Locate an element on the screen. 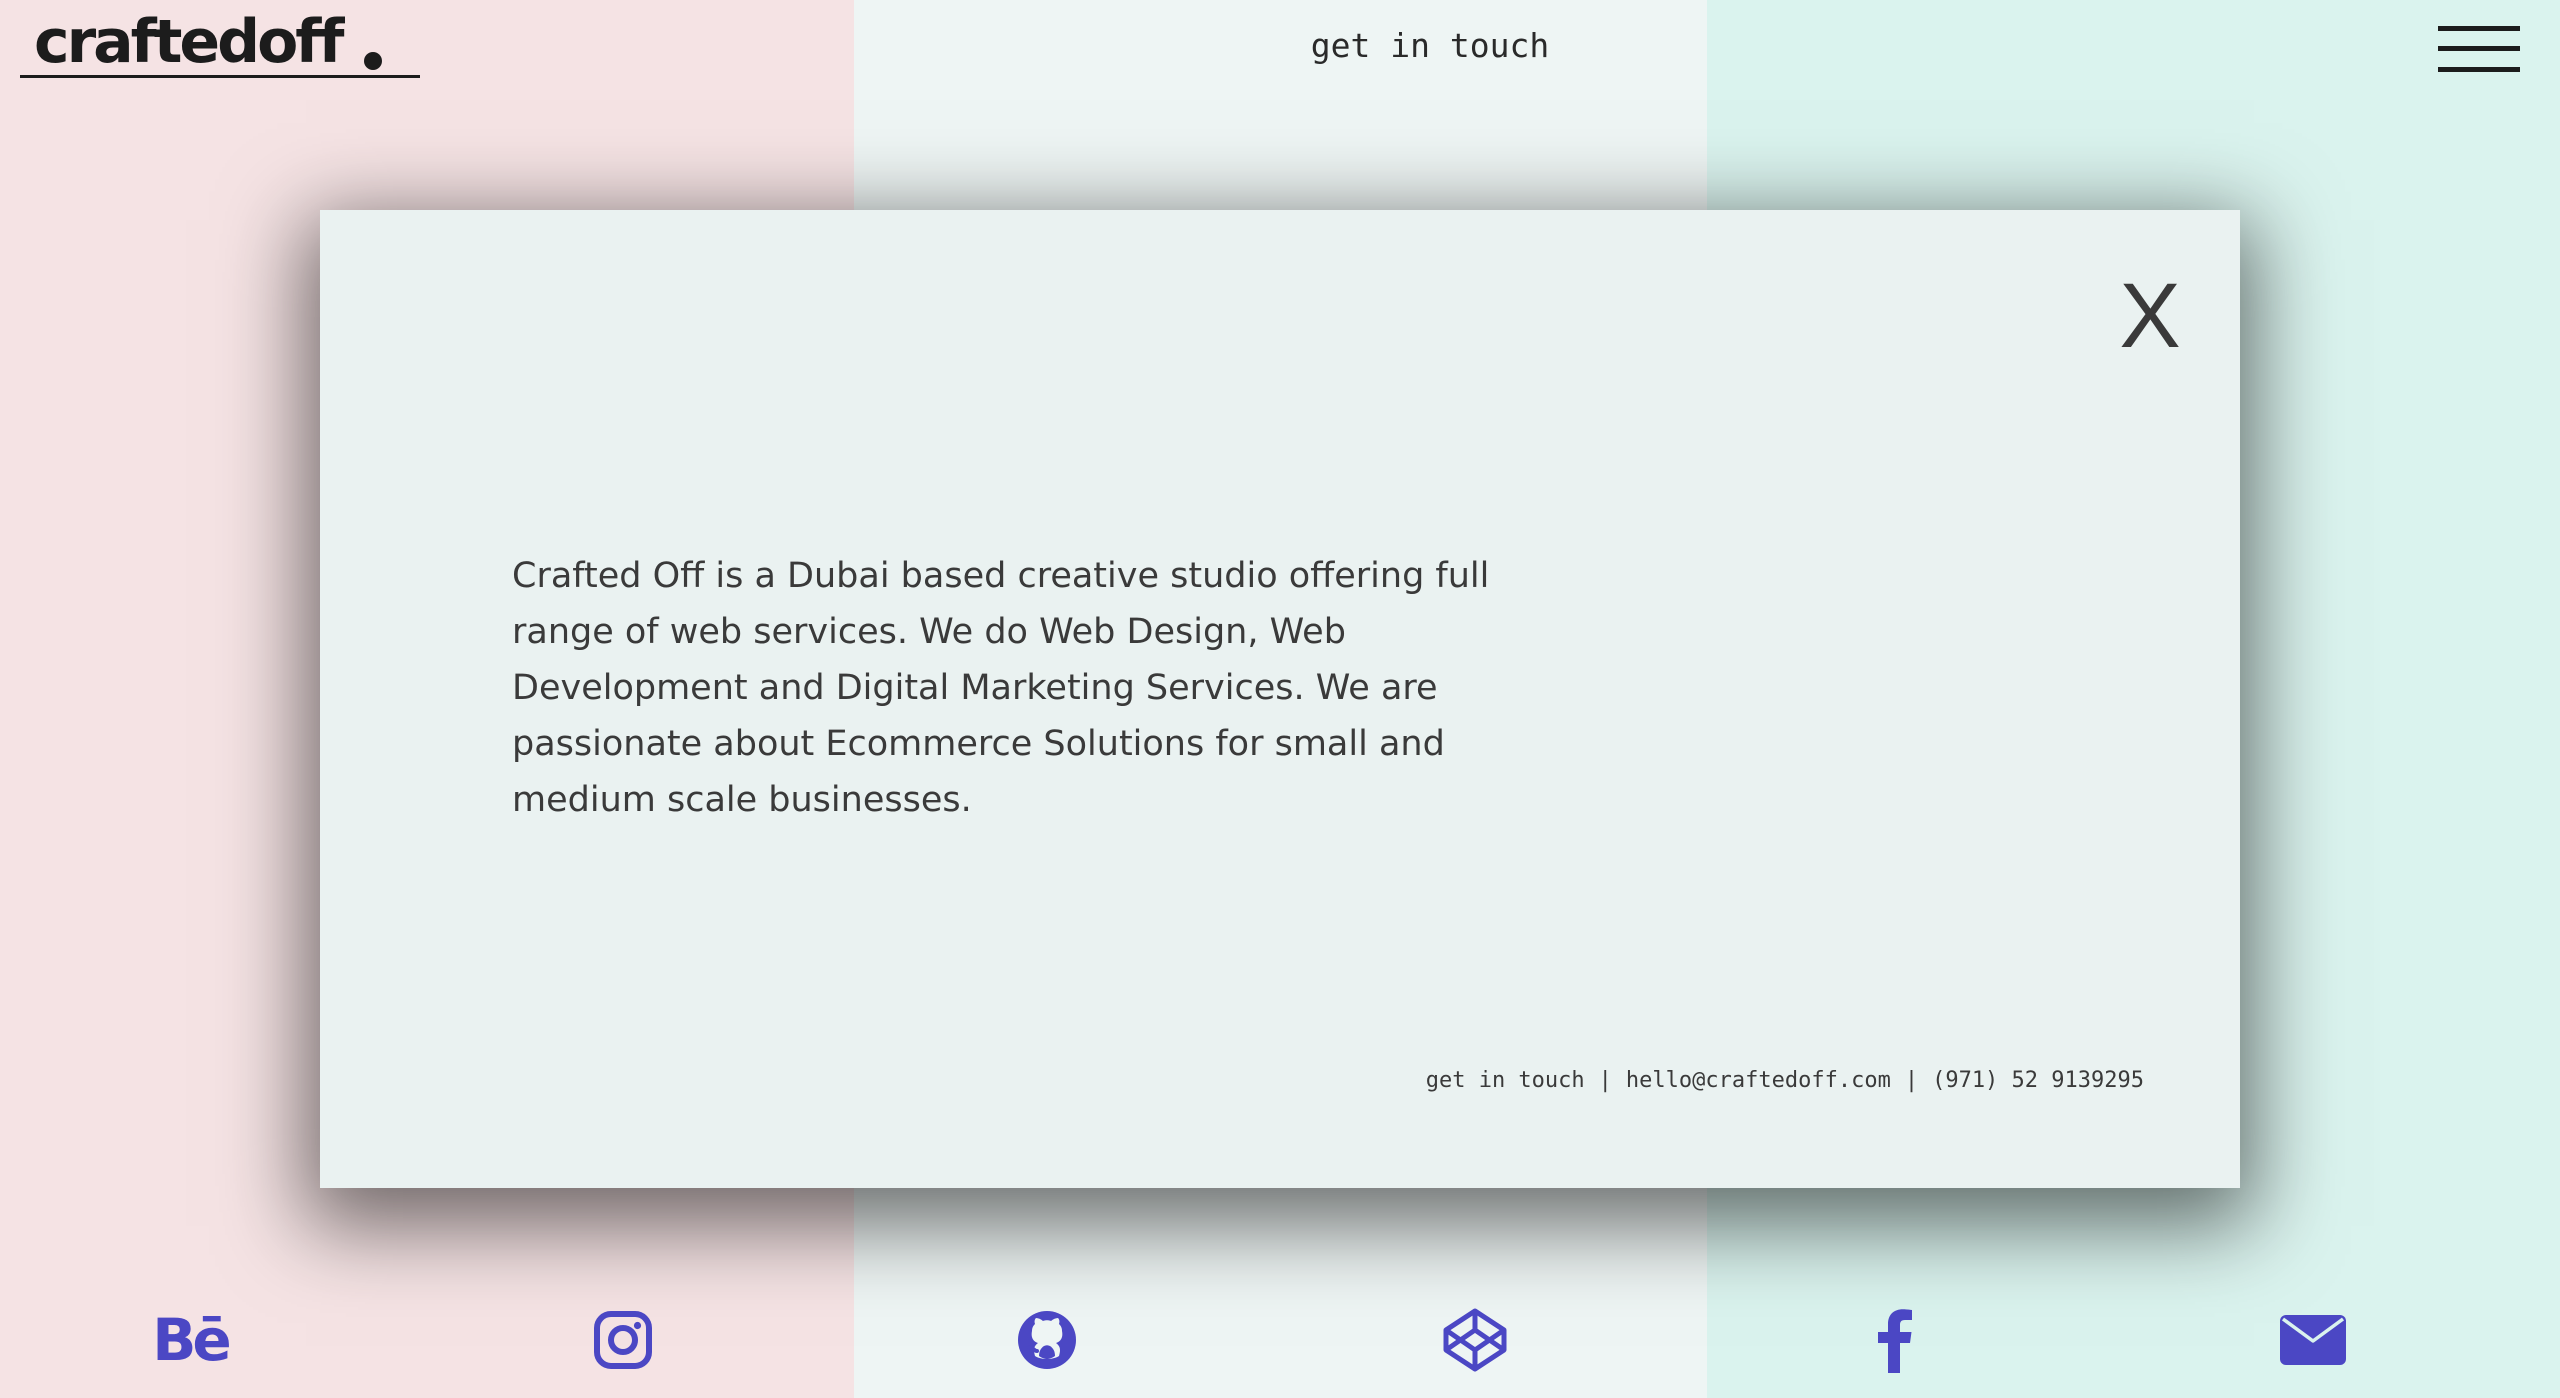 The width and height of the screenshot is (2560, 1398). codepen-svg is located at coordinates (1475, 1340).